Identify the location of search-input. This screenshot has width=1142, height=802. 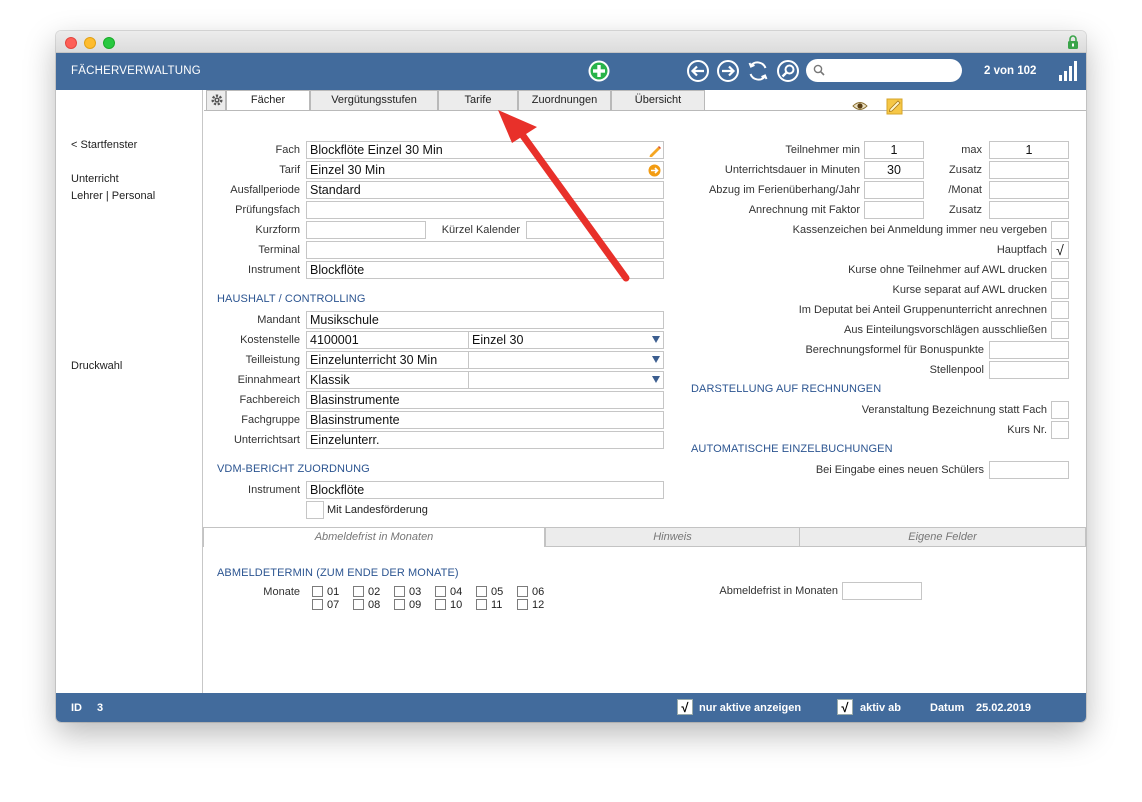
(893, 70).